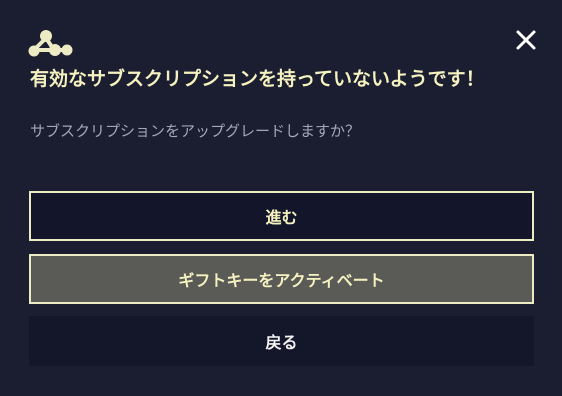 Image resolution: width=562 pixels, height=396 pixels. Describe the element at coordinates (281, 216) in the screenshot. I see `proceed-button: 進む` at that location.